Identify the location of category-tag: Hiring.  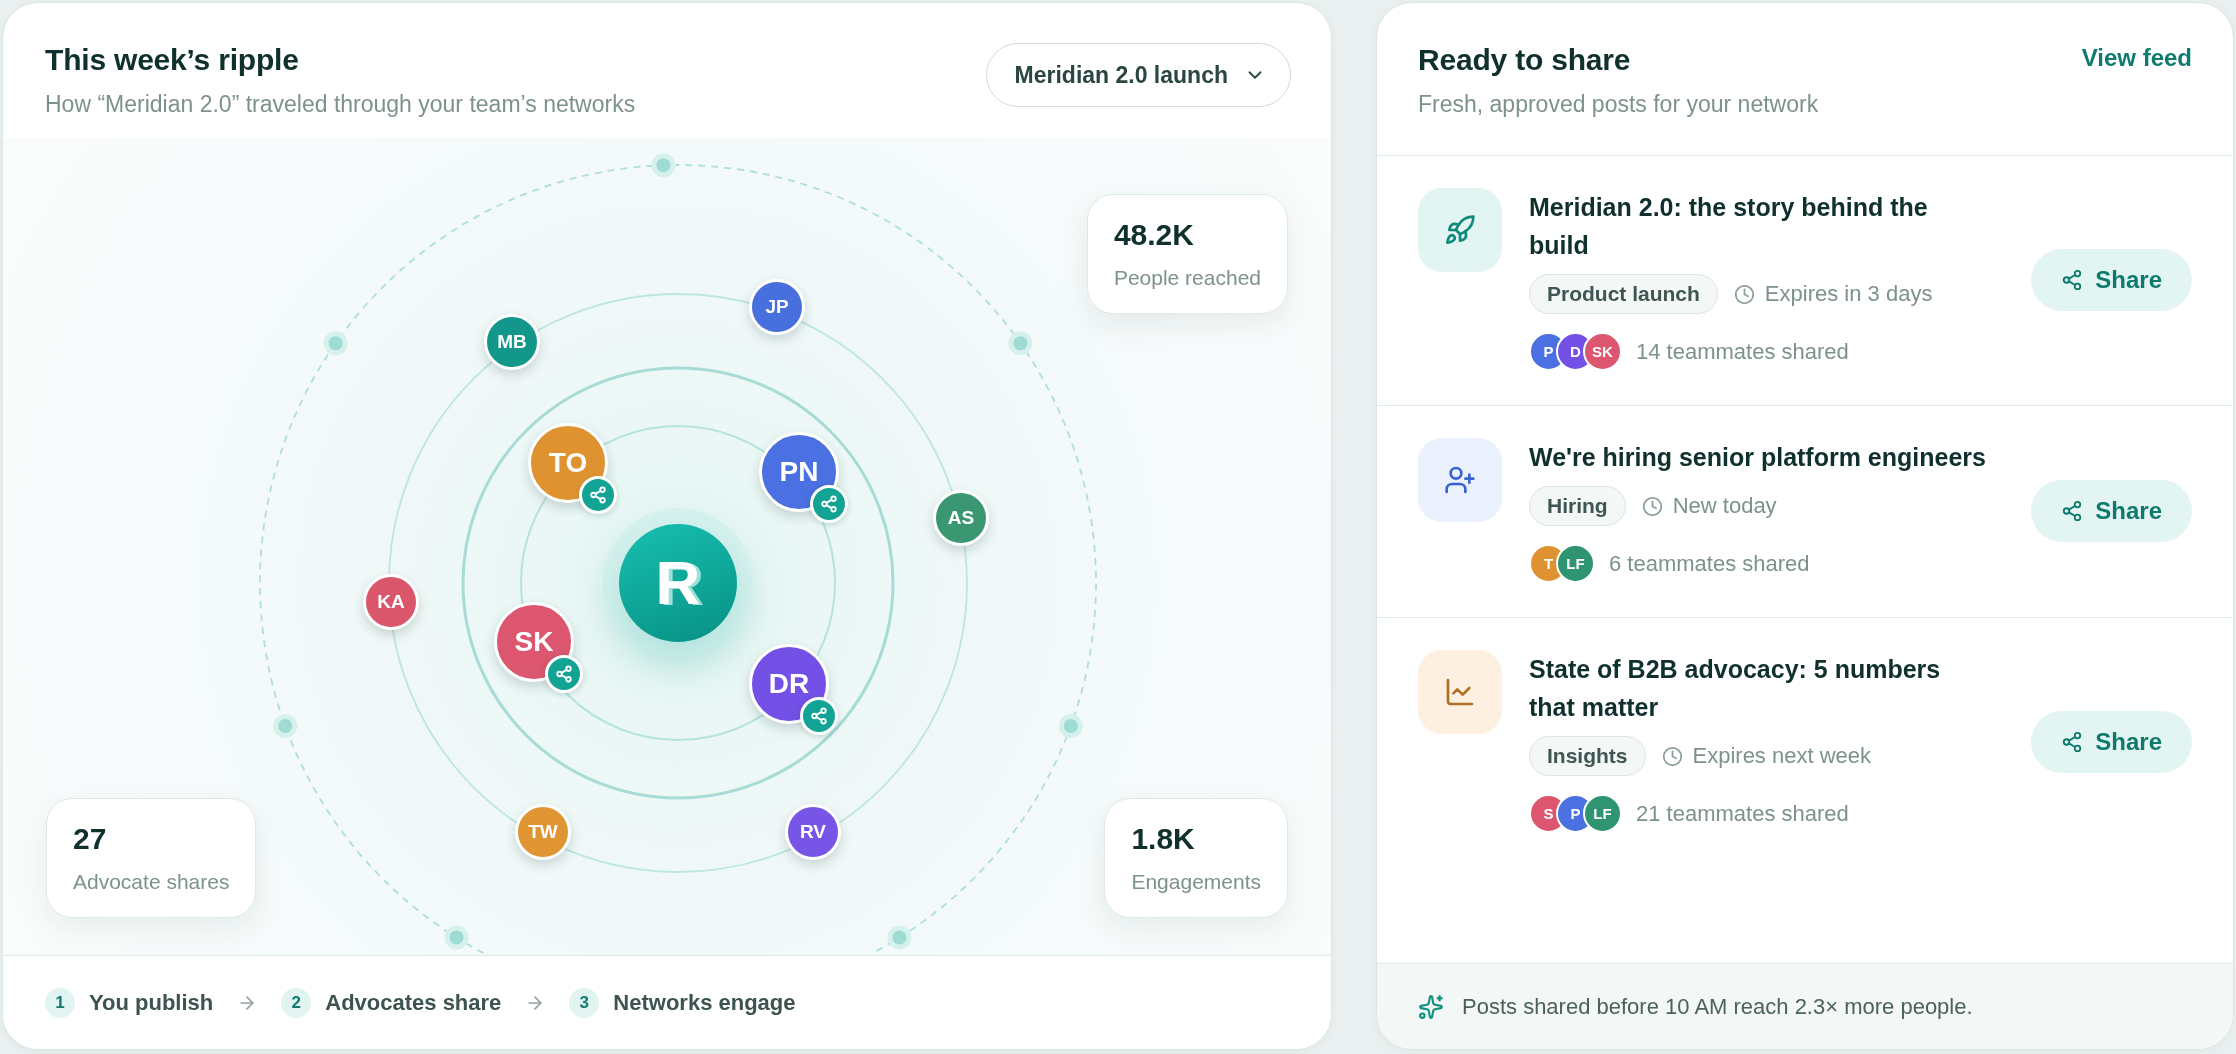
(1577, 506).